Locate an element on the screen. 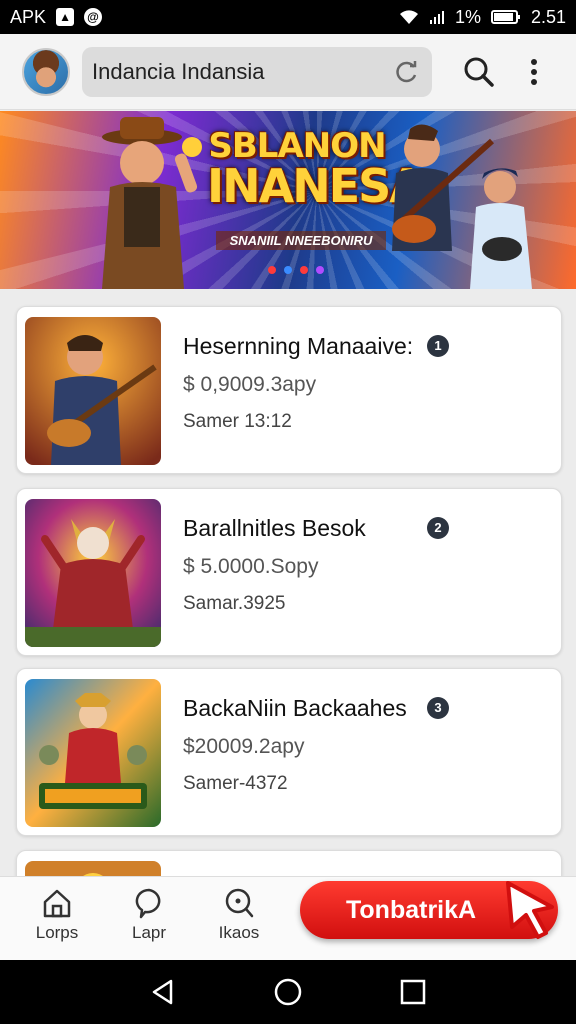 This screenshot has width=576, height=1024. status-app-label: APK is located at coordinates (28, 16).